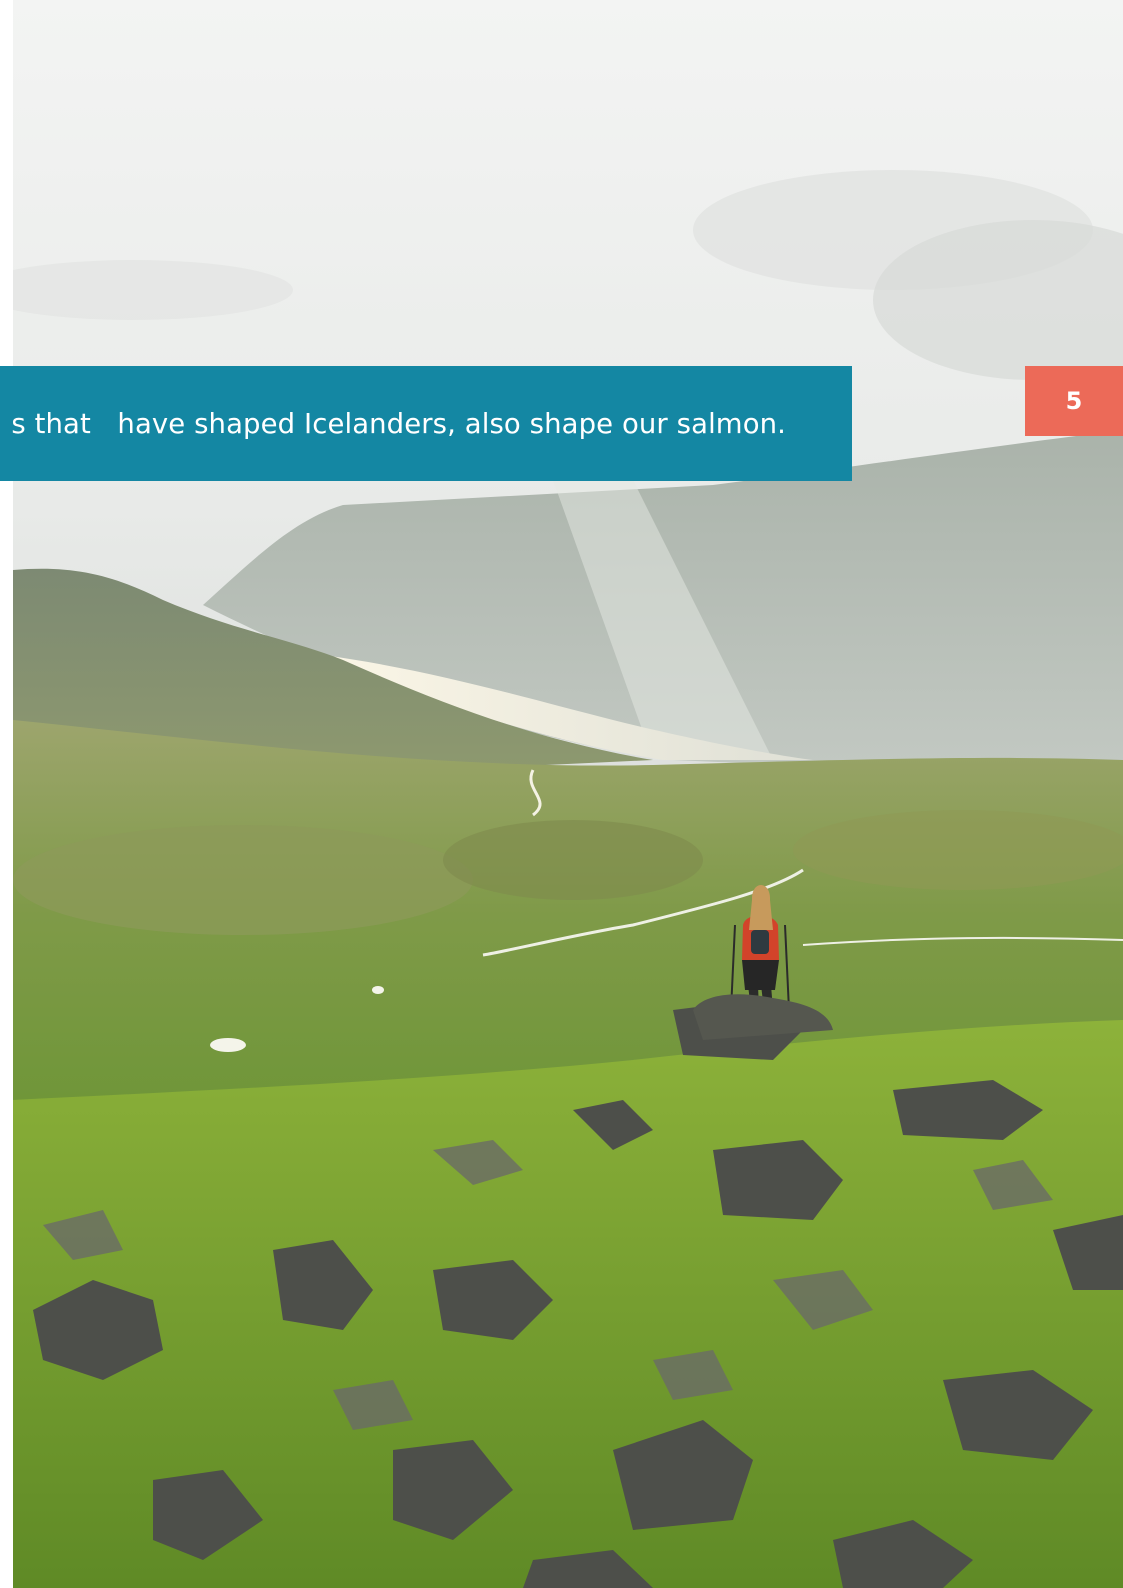 The width and height of the screenshot is (1123, 1588). I want to click on page-number-badge: 5, so click(1074, 401).